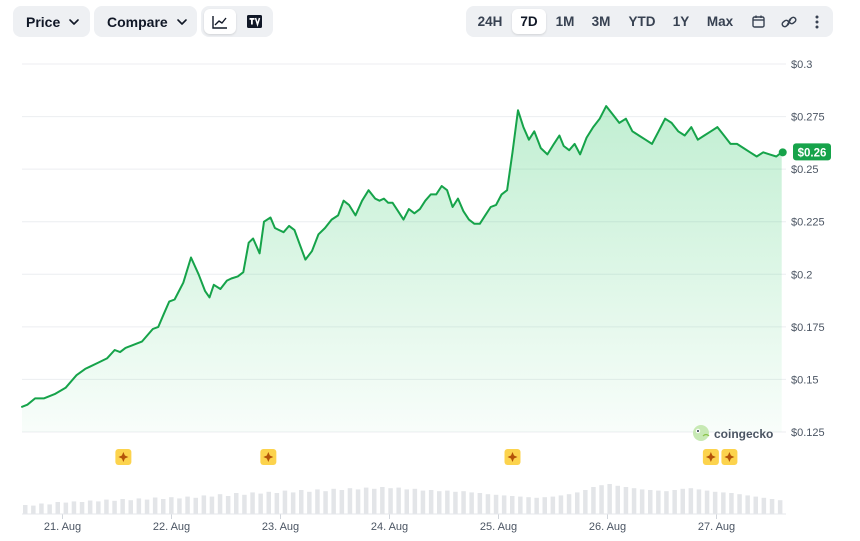  Describe the element at coordinates (805, 380) in the screenshot. I see `y-tick-label: $0.15` at that location.